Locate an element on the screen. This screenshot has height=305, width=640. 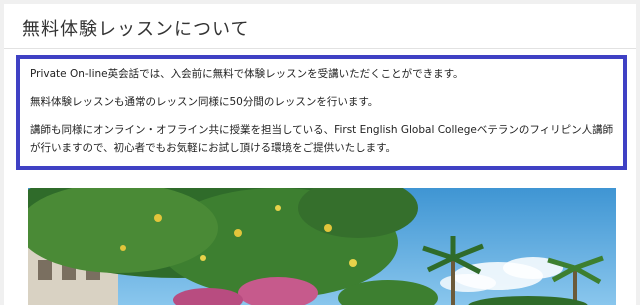
title-bar: 無料体験レッスンについて is located at coordinates (320, 26).